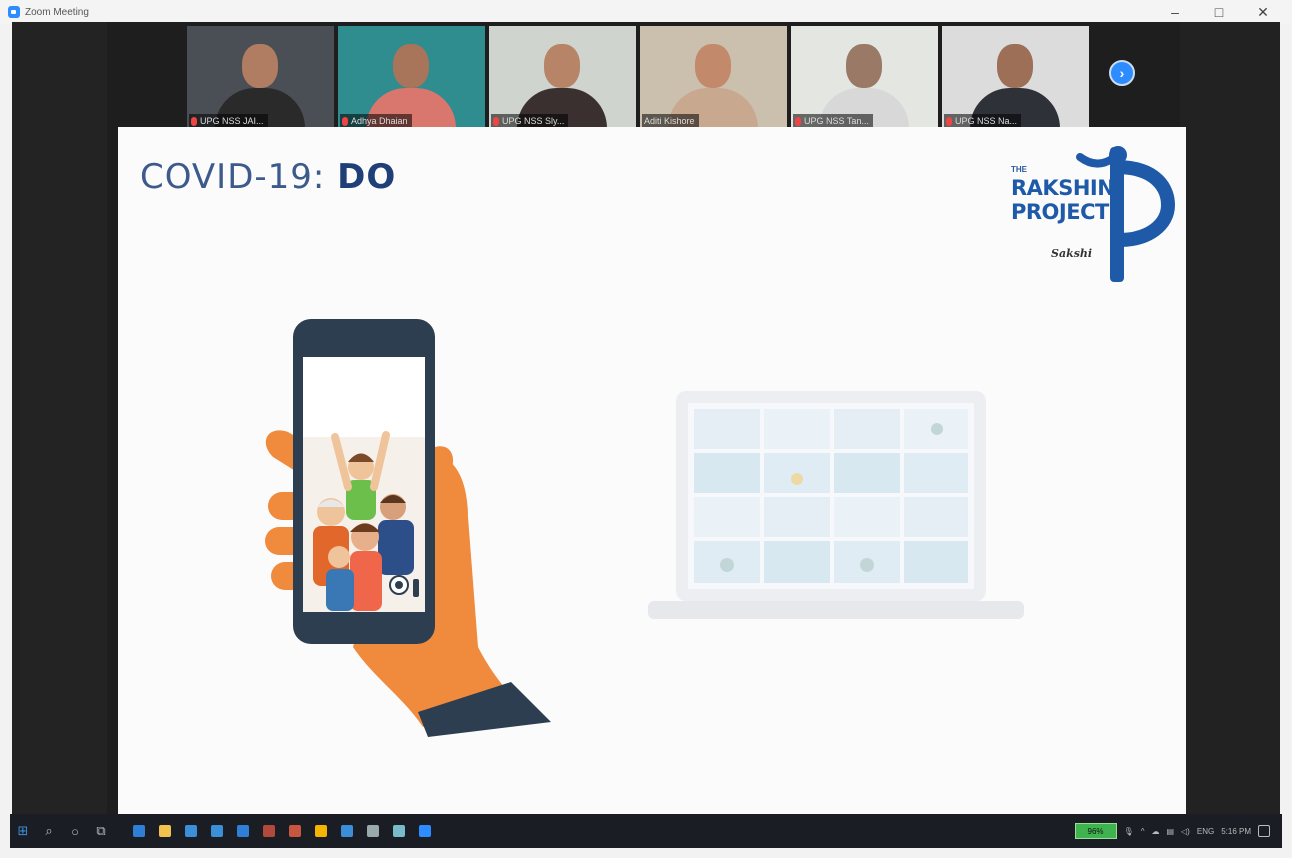 Image resolution: width=1292 pixels, height=858 pixels. I want to click on participant-name: Aditi Kishore, so click(669, 121).